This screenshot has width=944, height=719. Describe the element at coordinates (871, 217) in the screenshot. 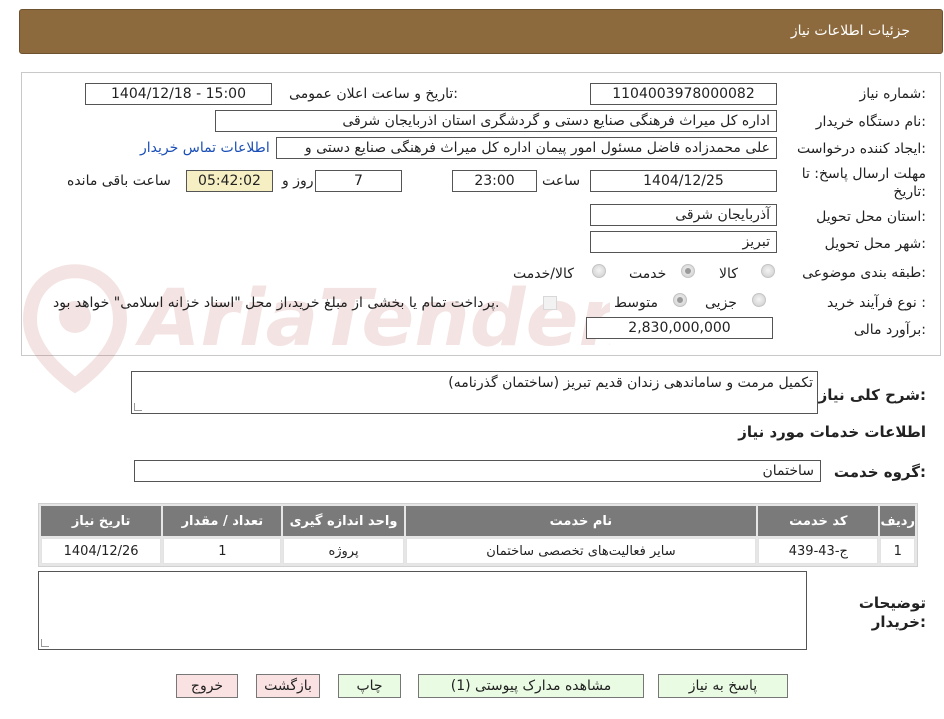

I see `province-label: استان محل تحویل:` at that location.